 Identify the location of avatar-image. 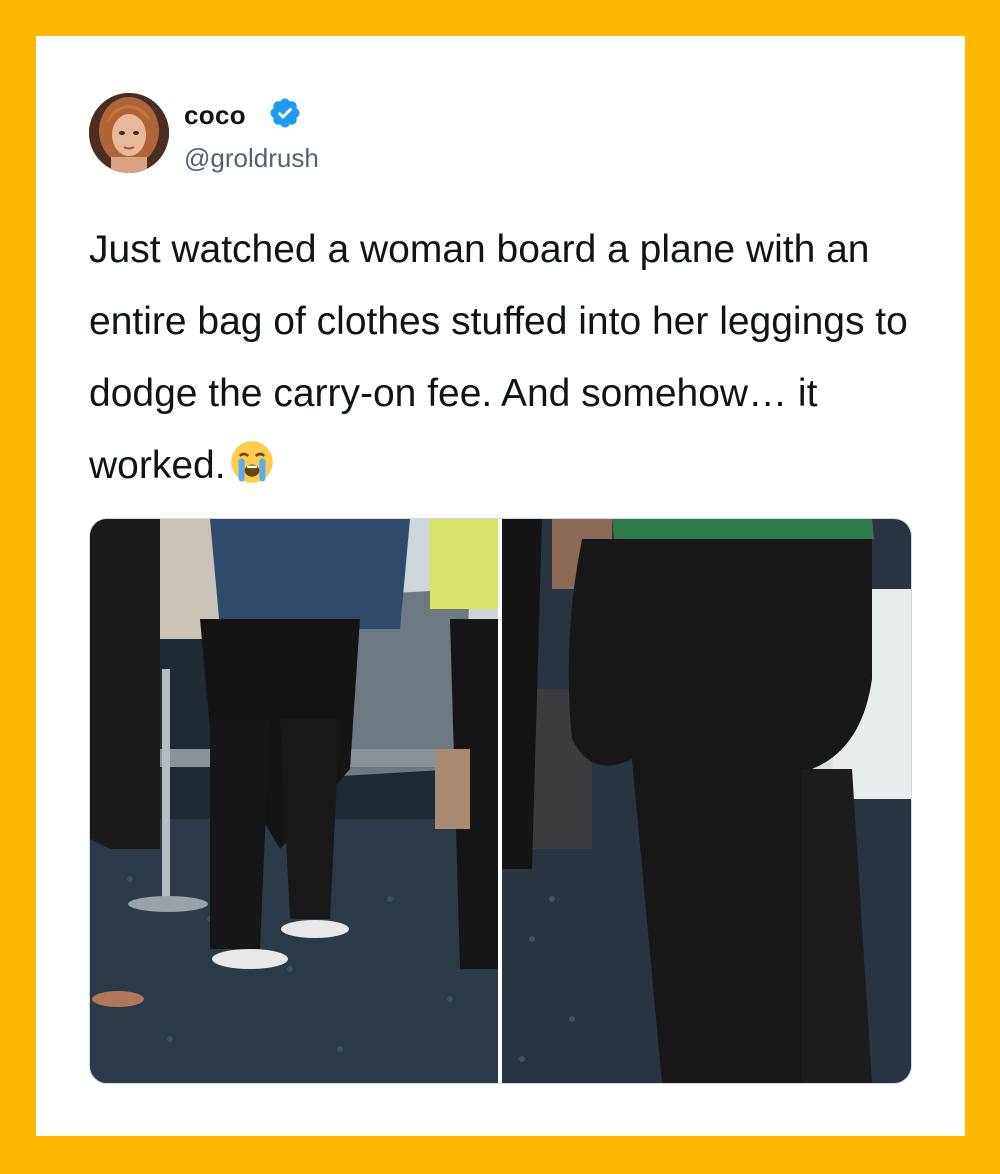
(129, 133).